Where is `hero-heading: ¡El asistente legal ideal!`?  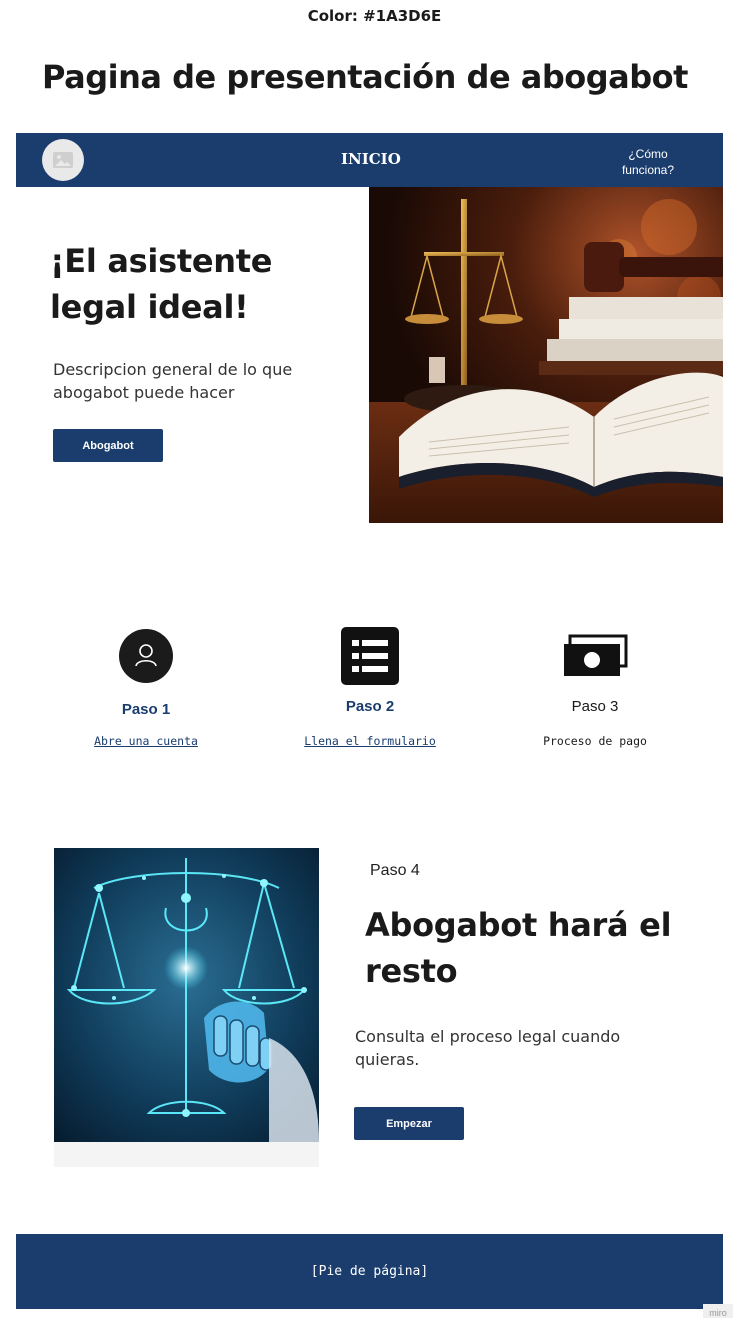
hero-heading: ¡El asistente legal ideal! is located at coordinates (161, 284).